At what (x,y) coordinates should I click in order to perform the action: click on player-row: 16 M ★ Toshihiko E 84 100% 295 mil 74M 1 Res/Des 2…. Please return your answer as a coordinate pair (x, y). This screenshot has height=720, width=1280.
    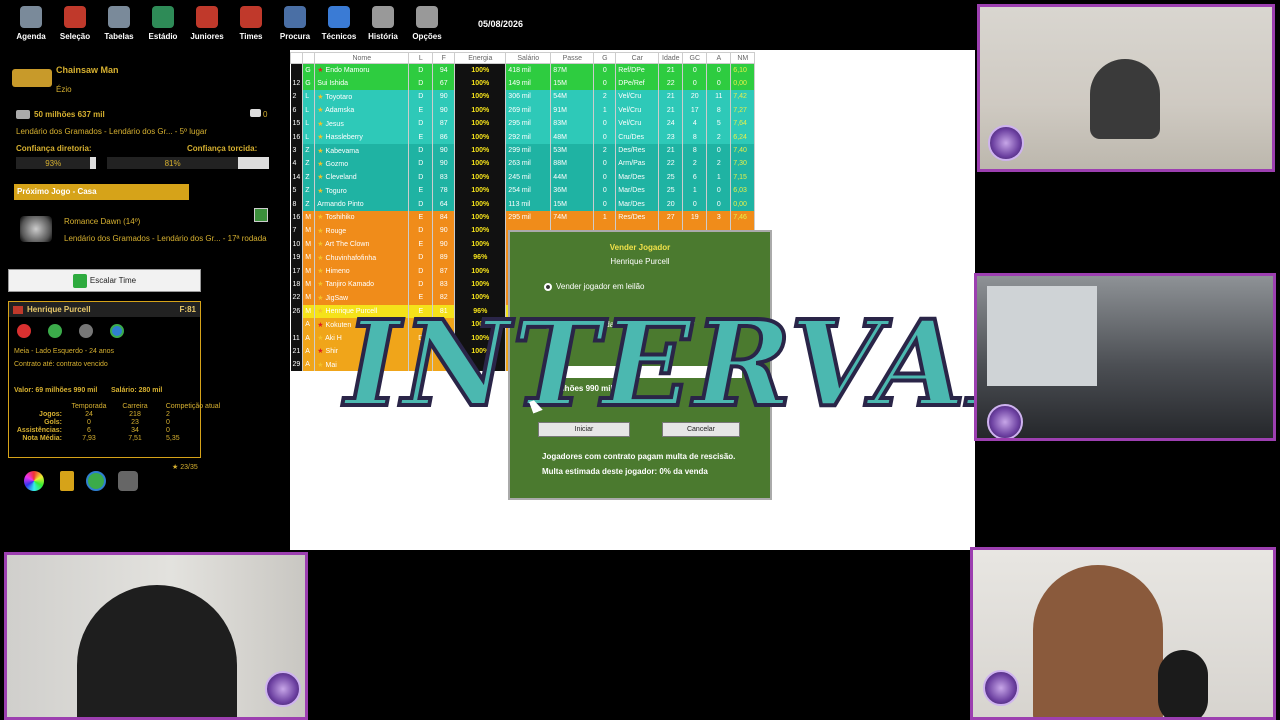
    Looking at the image, I should click on (523, 217).